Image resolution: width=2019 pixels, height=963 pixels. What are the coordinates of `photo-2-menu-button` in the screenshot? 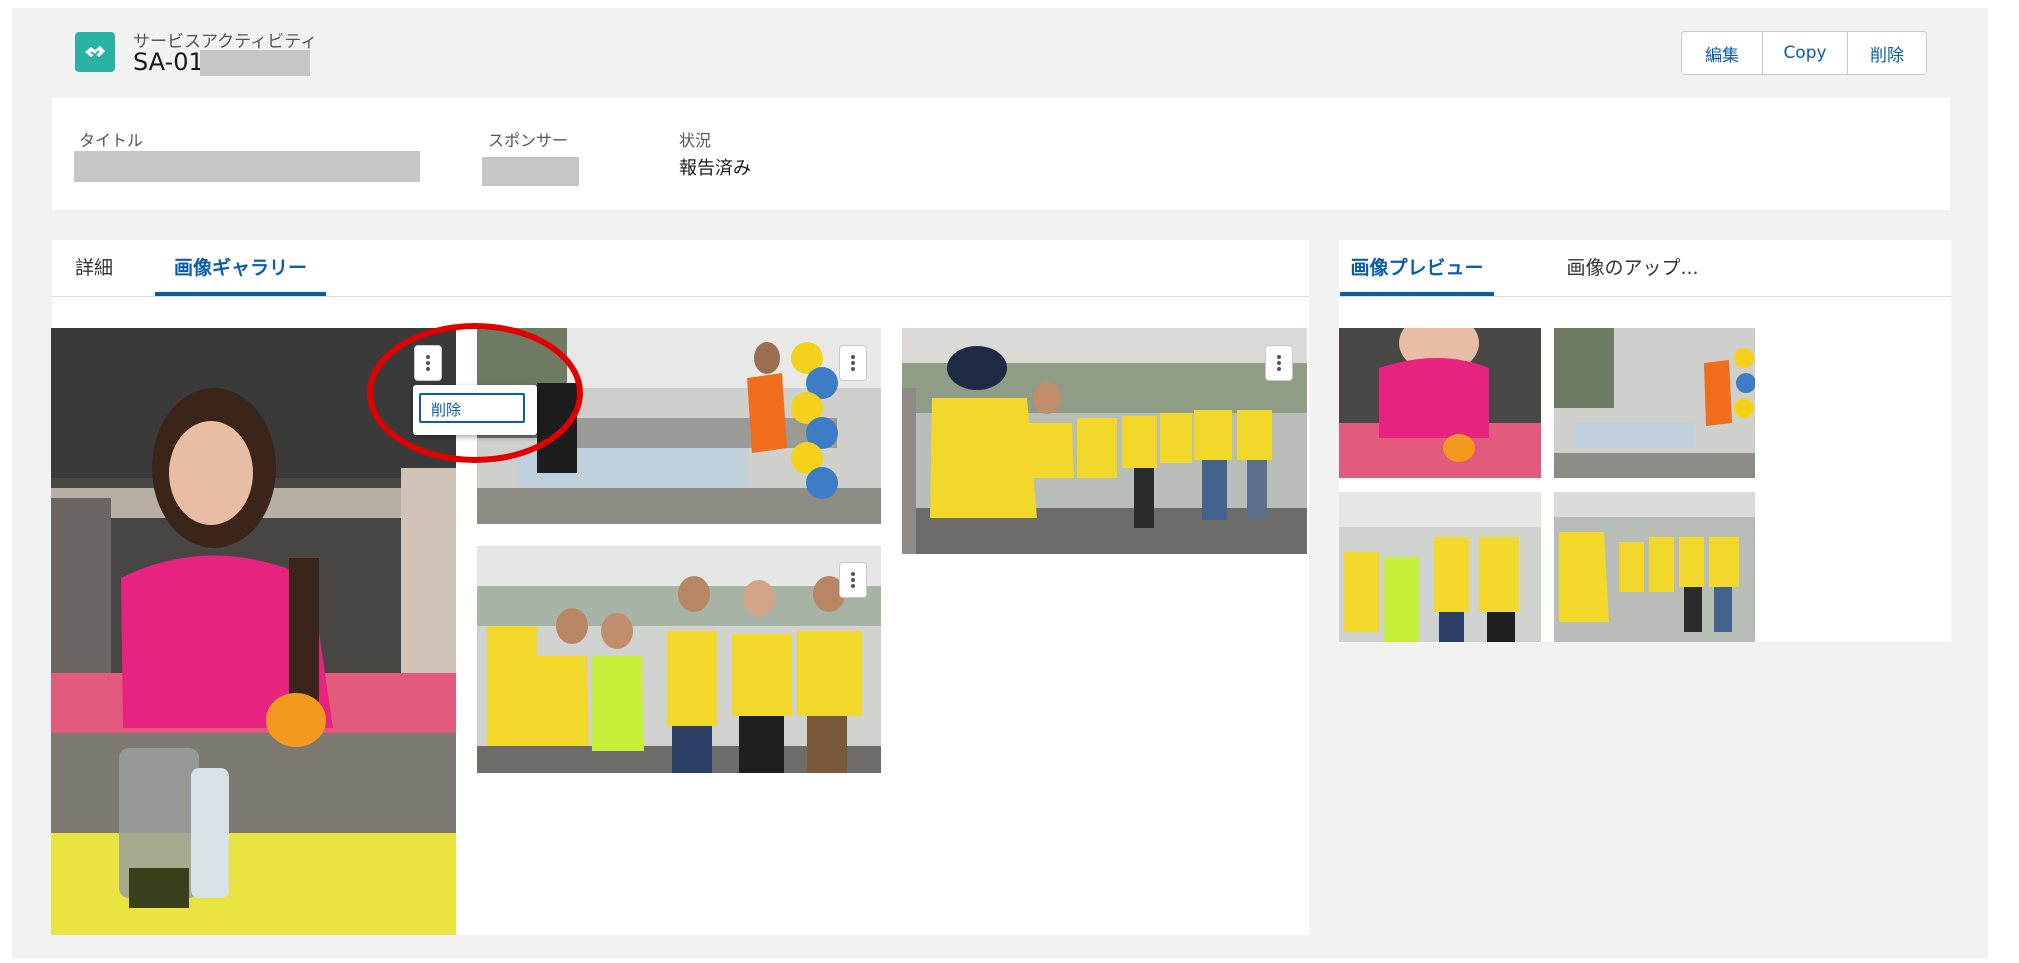 It's located at (853, 363).